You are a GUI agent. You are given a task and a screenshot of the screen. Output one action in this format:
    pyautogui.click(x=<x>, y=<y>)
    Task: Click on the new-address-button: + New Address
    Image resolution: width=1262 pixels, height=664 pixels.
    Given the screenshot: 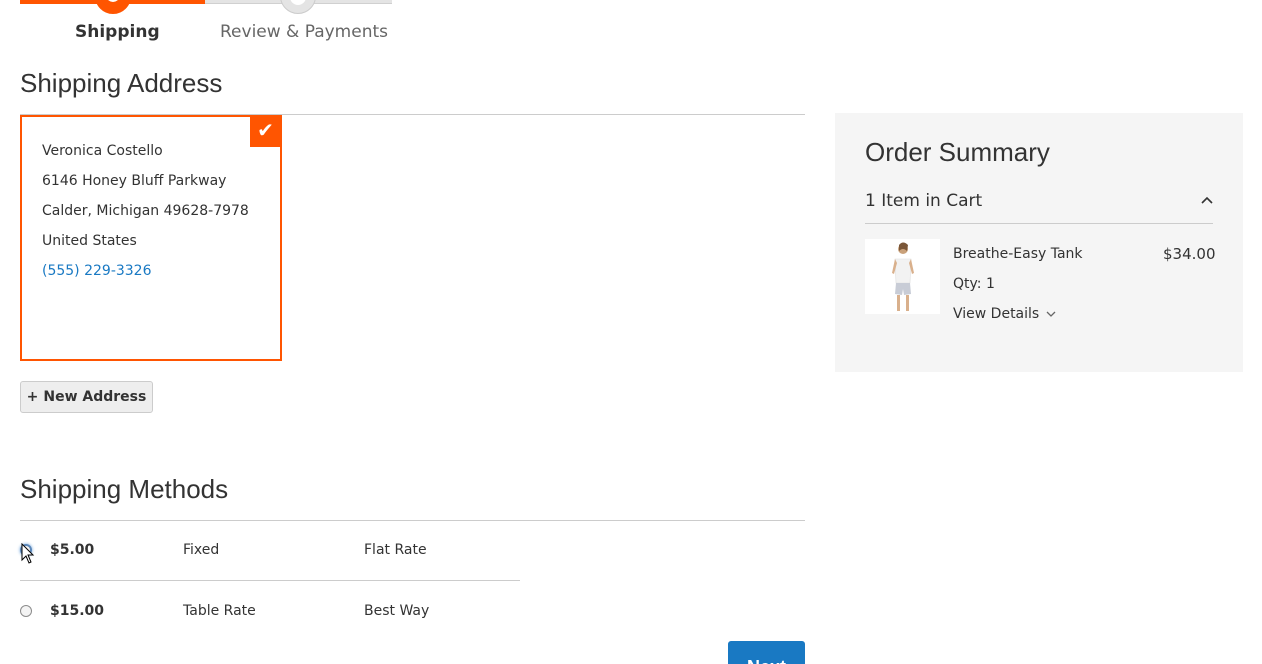 What is the action you would take?
    pyautogui.click(x=86, y=397)
    